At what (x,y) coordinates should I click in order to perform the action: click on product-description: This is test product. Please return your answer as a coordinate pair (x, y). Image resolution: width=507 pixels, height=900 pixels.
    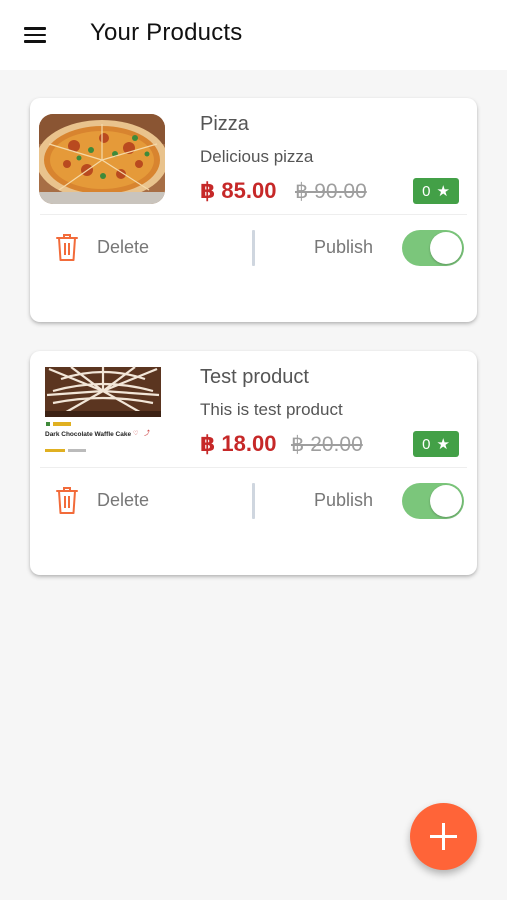
    Looking at the image, I should click on (271, 409).